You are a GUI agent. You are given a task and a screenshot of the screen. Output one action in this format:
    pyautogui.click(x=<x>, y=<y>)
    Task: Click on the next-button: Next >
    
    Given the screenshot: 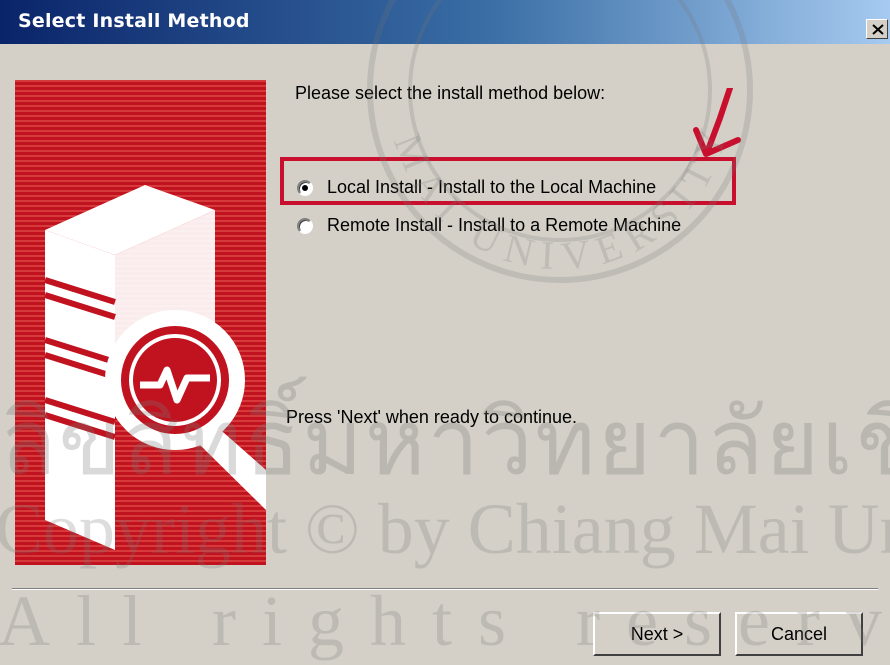 What is the action you would take?
    pyautogui.click(x=657, y=634)
    